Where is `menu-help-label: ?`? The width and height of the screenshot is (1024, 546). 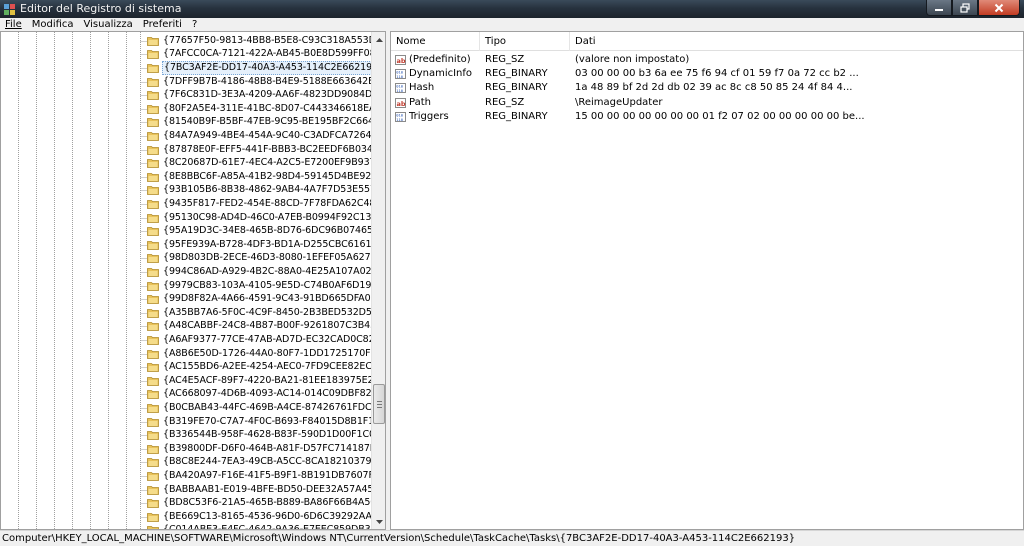 menu-help-label: ? is located at coordinates (194, 24).